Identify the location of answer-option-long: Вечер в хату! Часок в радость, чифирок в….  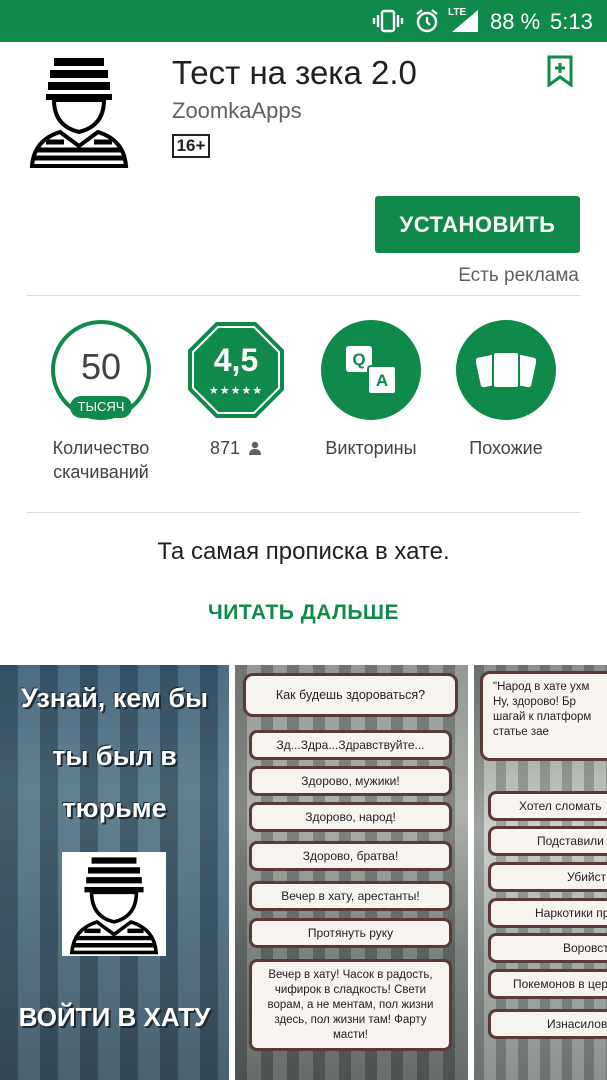
(350, 1005).